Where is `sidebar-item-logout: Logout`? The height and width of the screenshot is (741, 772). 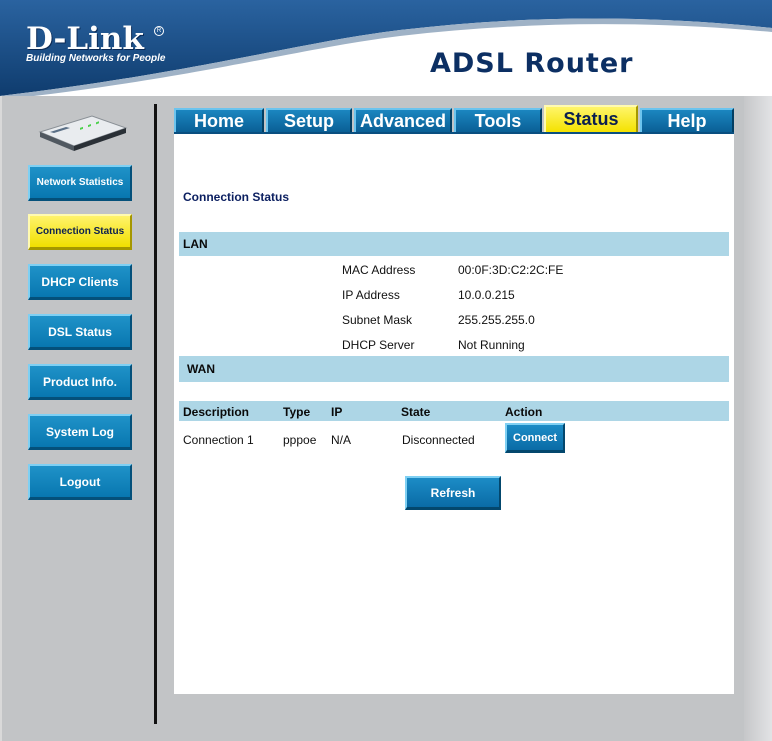
sidebar-item-logout: Logout is located at coordinates (80, 482).